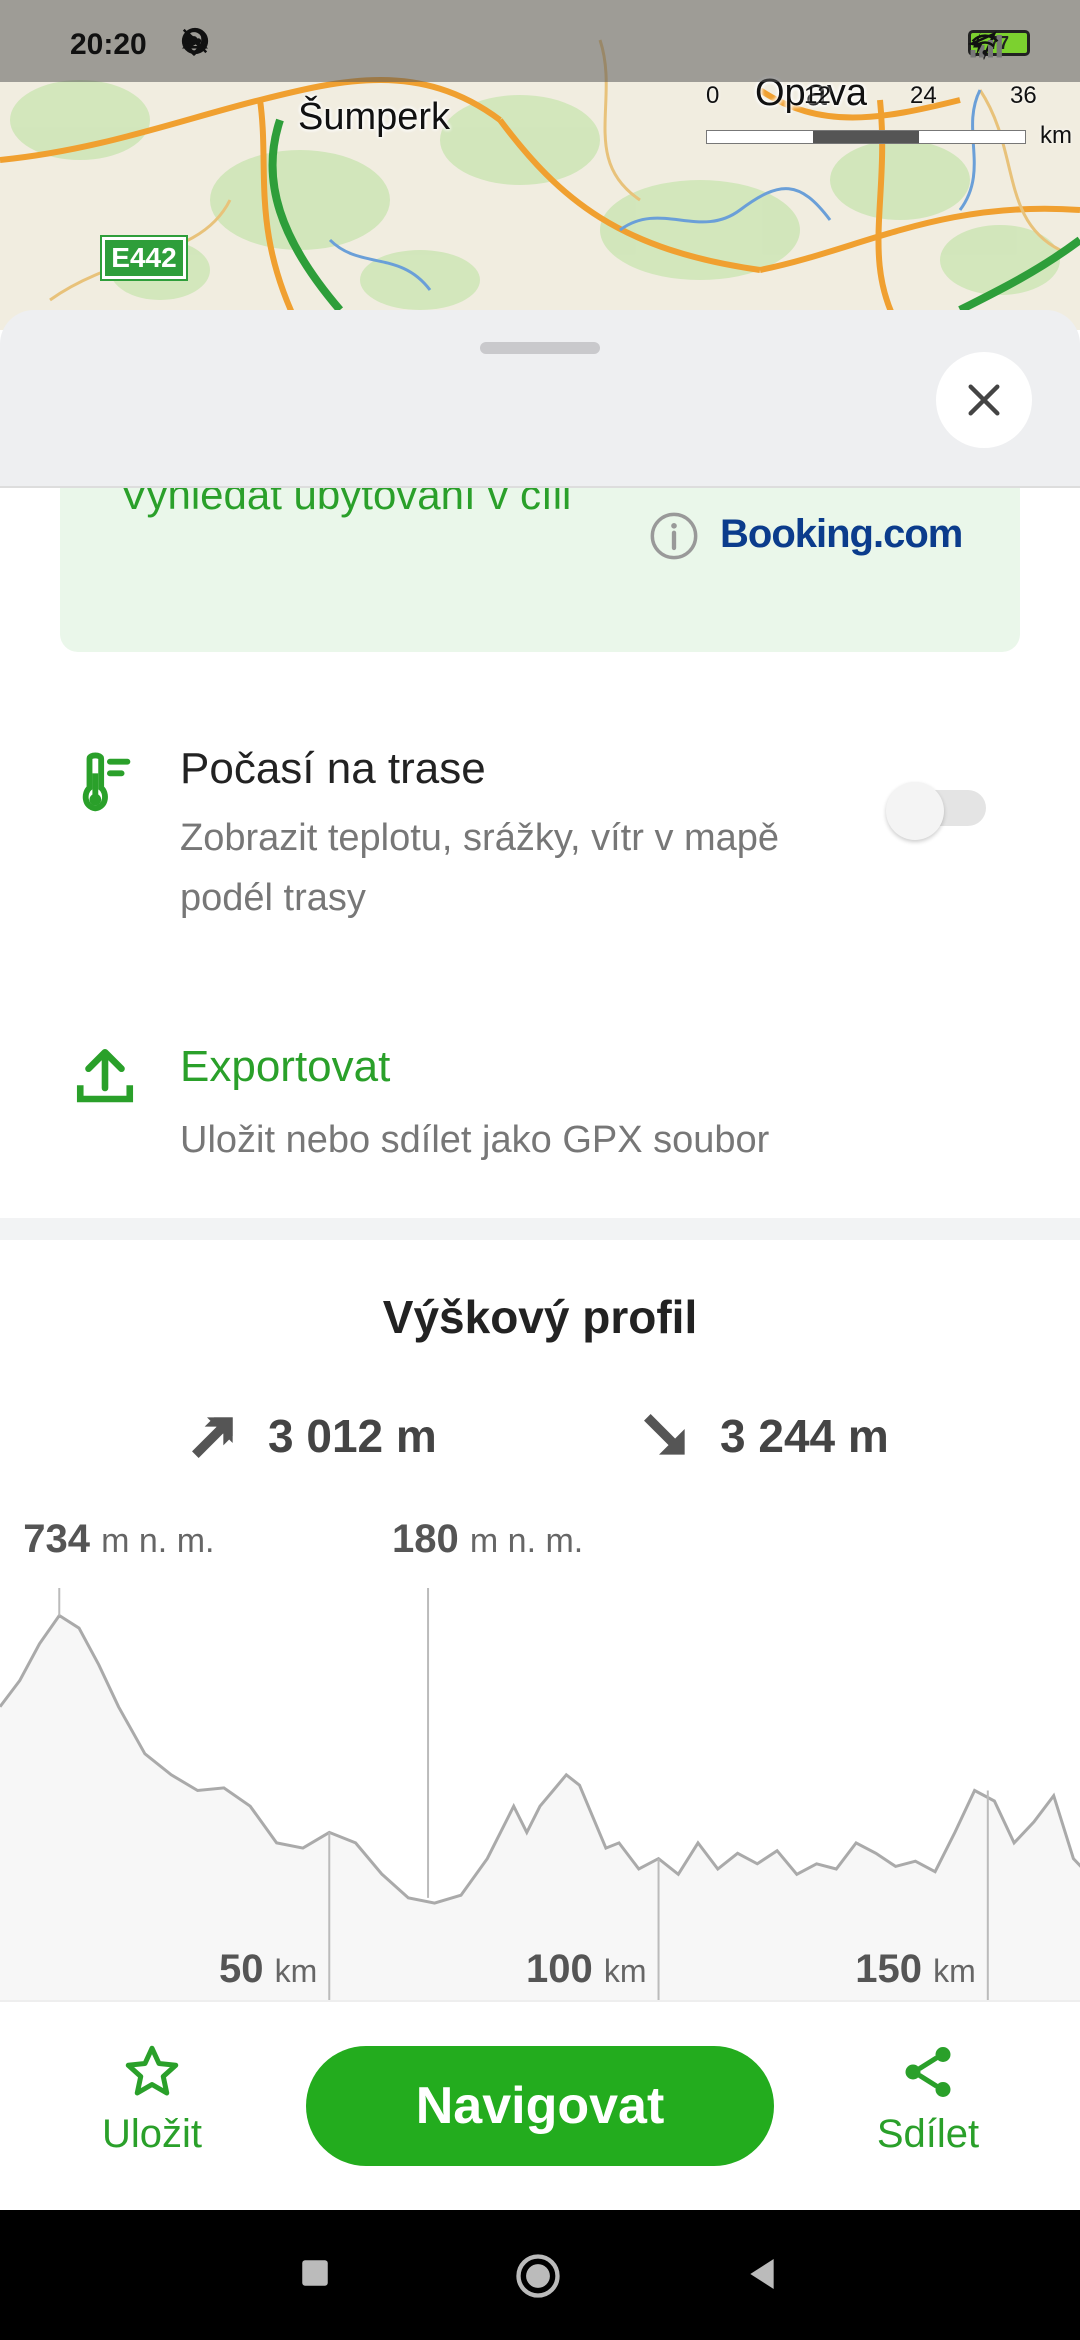 Image resolution: width=1080 pixels, height=2340 pixels. What do you see at coordinates (144, 258) in the screenshot?
I see `road-badge: E442` at bounding box center [144, 258].